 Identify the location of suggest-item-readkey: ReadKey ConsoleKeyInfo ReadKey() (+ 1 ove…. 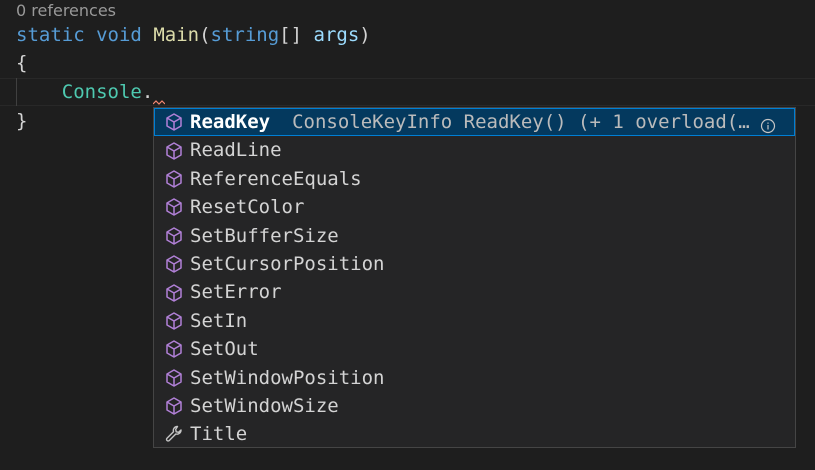
(474, 122).